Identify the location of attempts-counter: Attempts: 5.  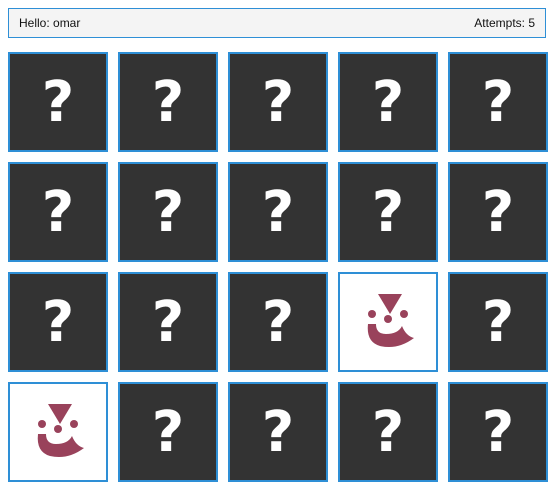
(504, 23).